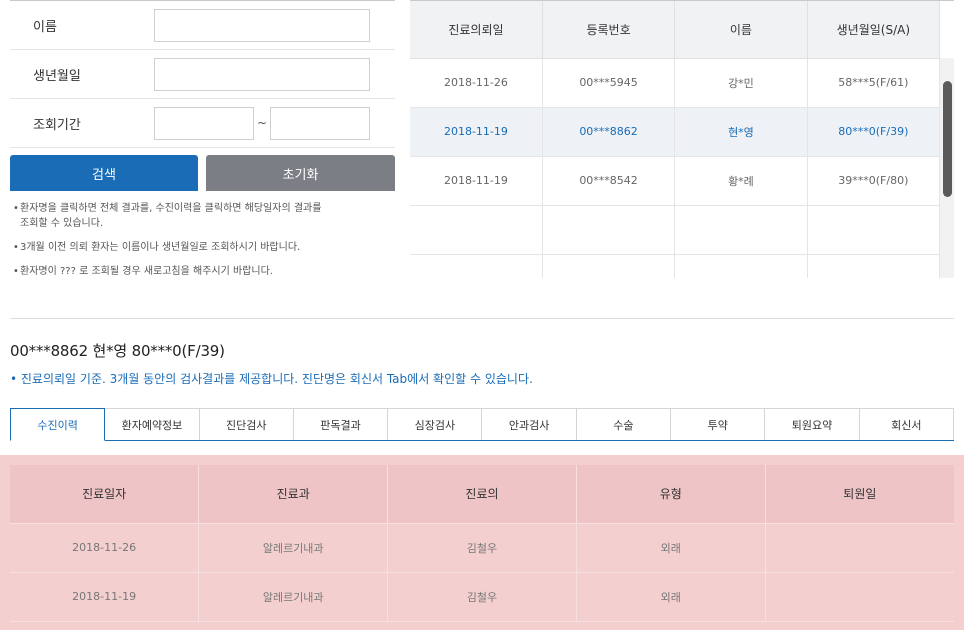  Describe the element at coordinates (718, 424) in the screenshot. I see `tab-medication: 투약` at that location.